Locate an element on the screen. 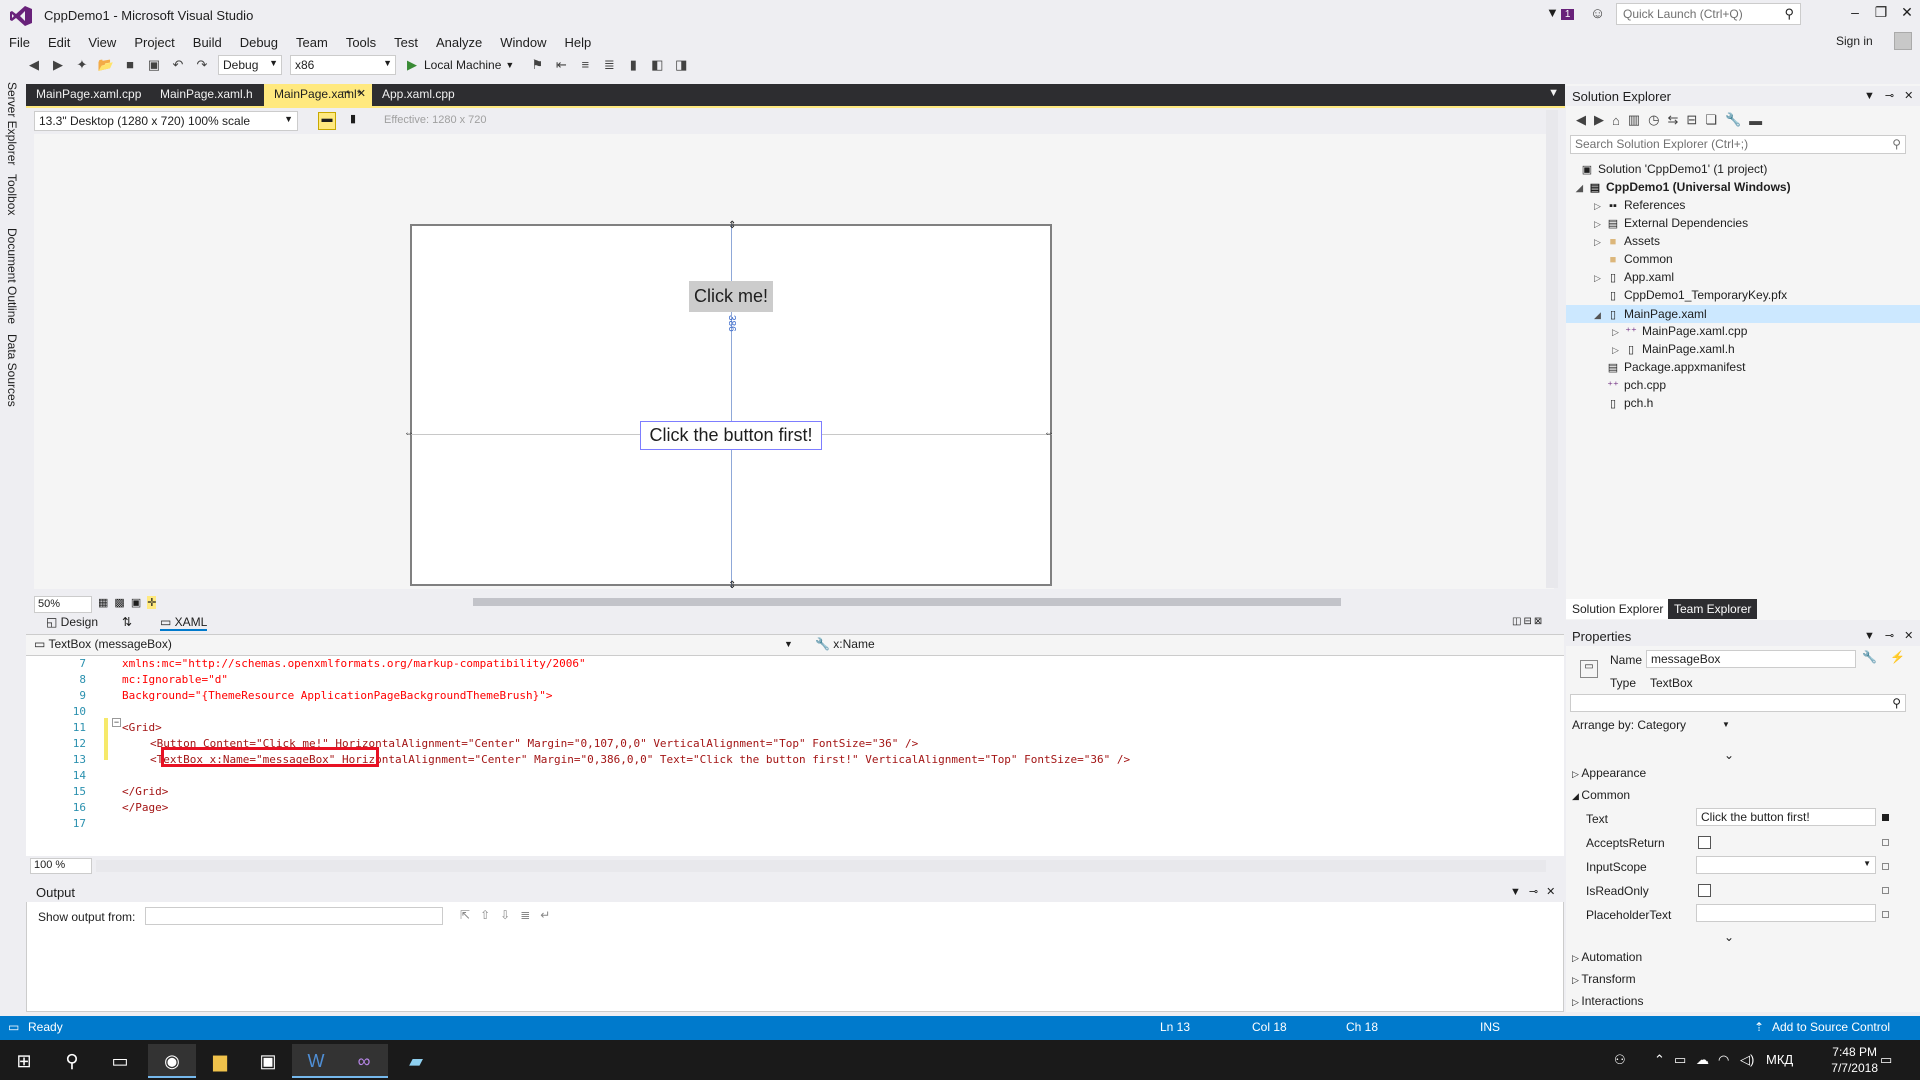 The height and width of the screenshot is (1080, 1920). accepts-return-checkbox is located at coordinates (1704, 842).